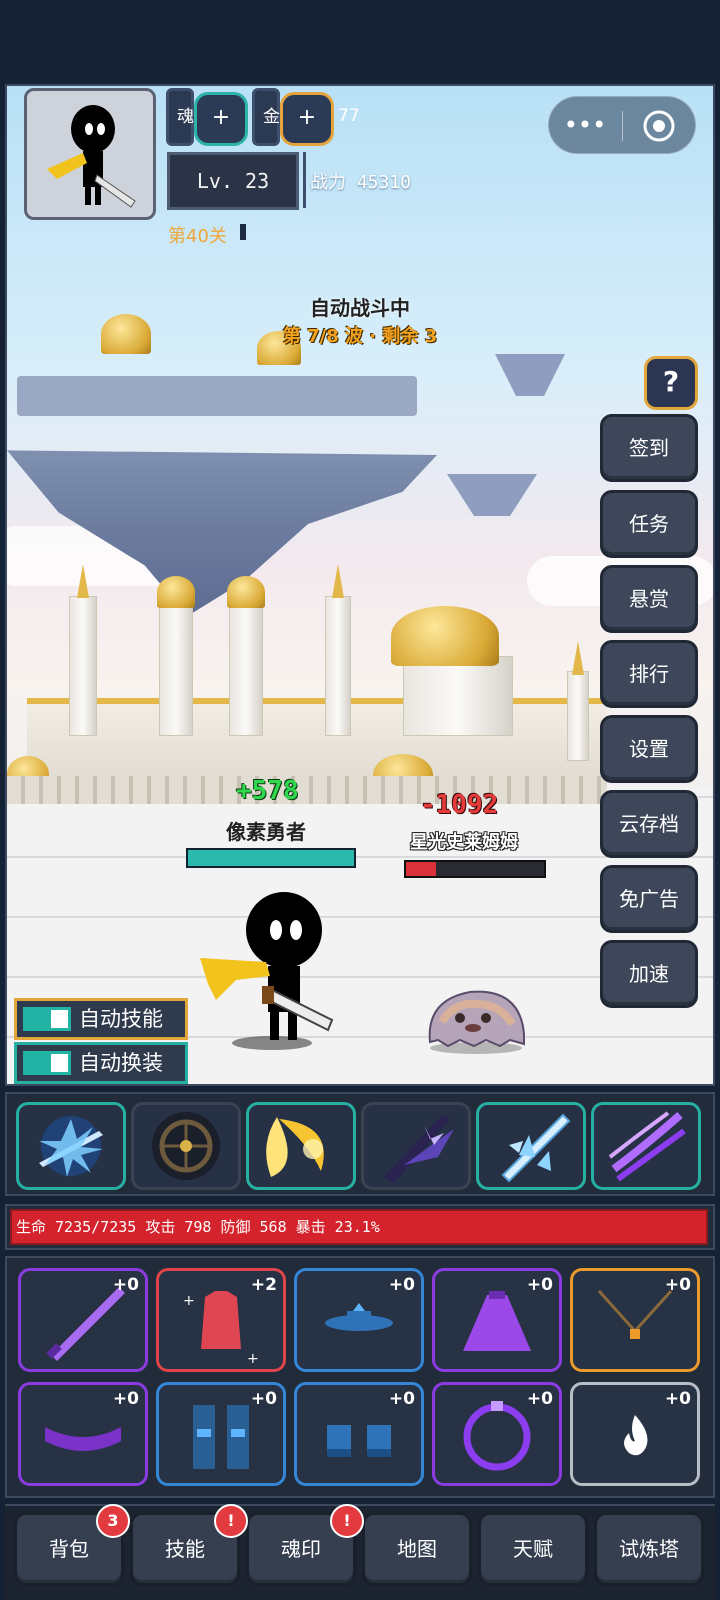 The image size is (720, 1600). I want to click on ranking-button: 排行, so click(649, 674).